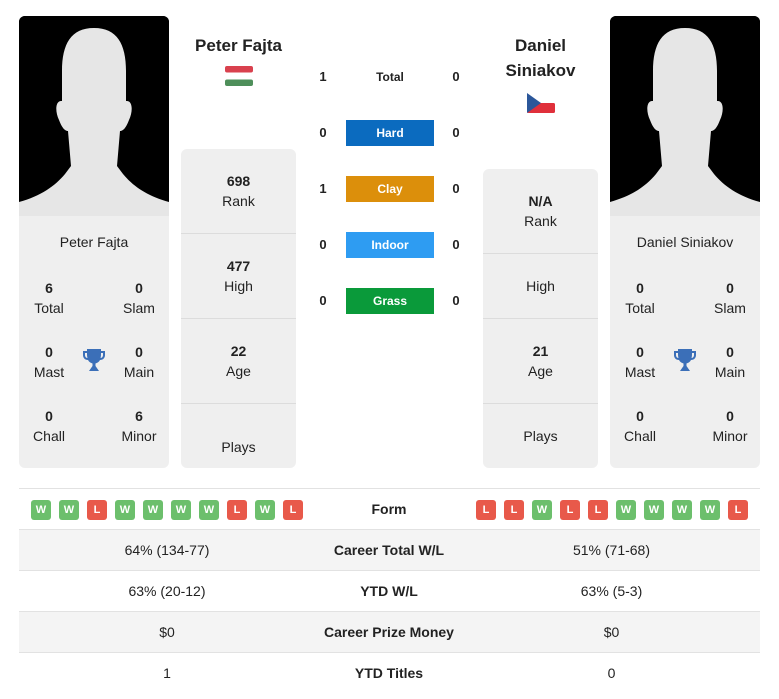  What do you see at coordinates (612, 510) in the screenshot?
I see `player2-form: L L W L L W W W W L` at bounding box center [612, 510].